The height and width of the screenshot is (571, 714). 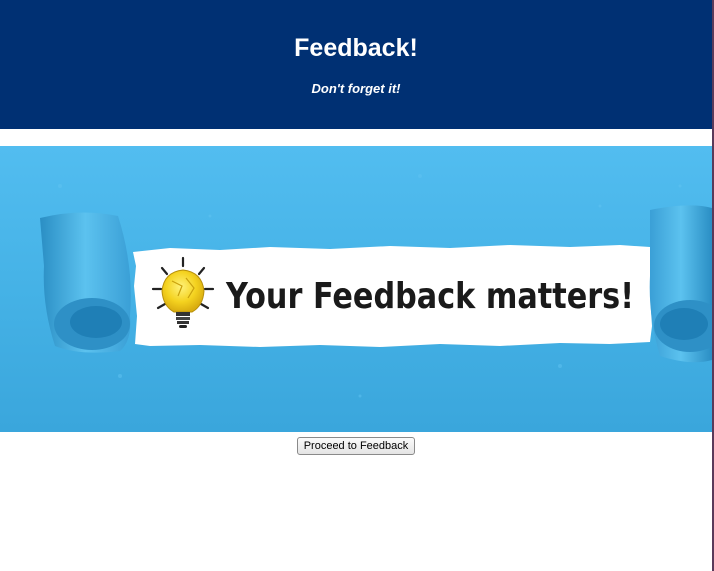 What do you see at coordinates (356, 88) in the screenshot?
I see `page-subtitle: Don't forget it!` at bounding box center [356, 88].